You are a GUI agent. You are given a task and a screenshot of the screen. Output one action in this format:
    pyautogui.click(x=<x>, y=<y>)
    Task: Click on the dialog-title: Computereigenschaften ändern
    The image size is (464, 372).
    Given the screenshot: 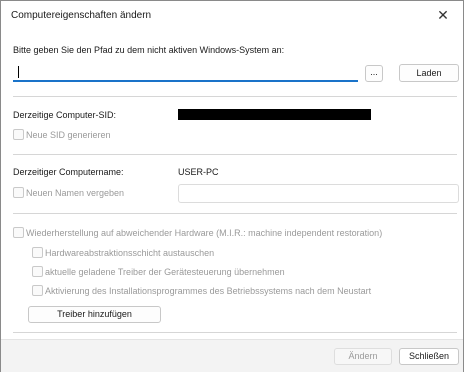 What is the action you would take?
    pyautogui.click(x=81, y=15)
    